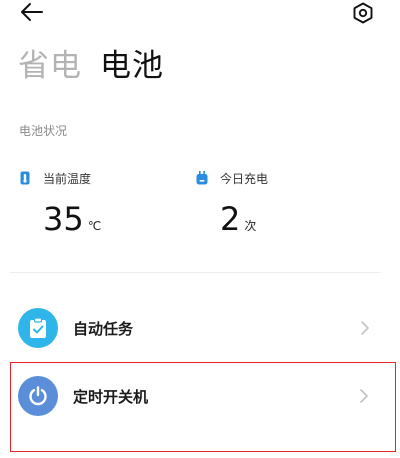 The width and height of the screenshot is (400, 458). What do you see at coordinates (202, 178) in the screenshot?
I see `charger-icon` at bounding box center [202, 178].